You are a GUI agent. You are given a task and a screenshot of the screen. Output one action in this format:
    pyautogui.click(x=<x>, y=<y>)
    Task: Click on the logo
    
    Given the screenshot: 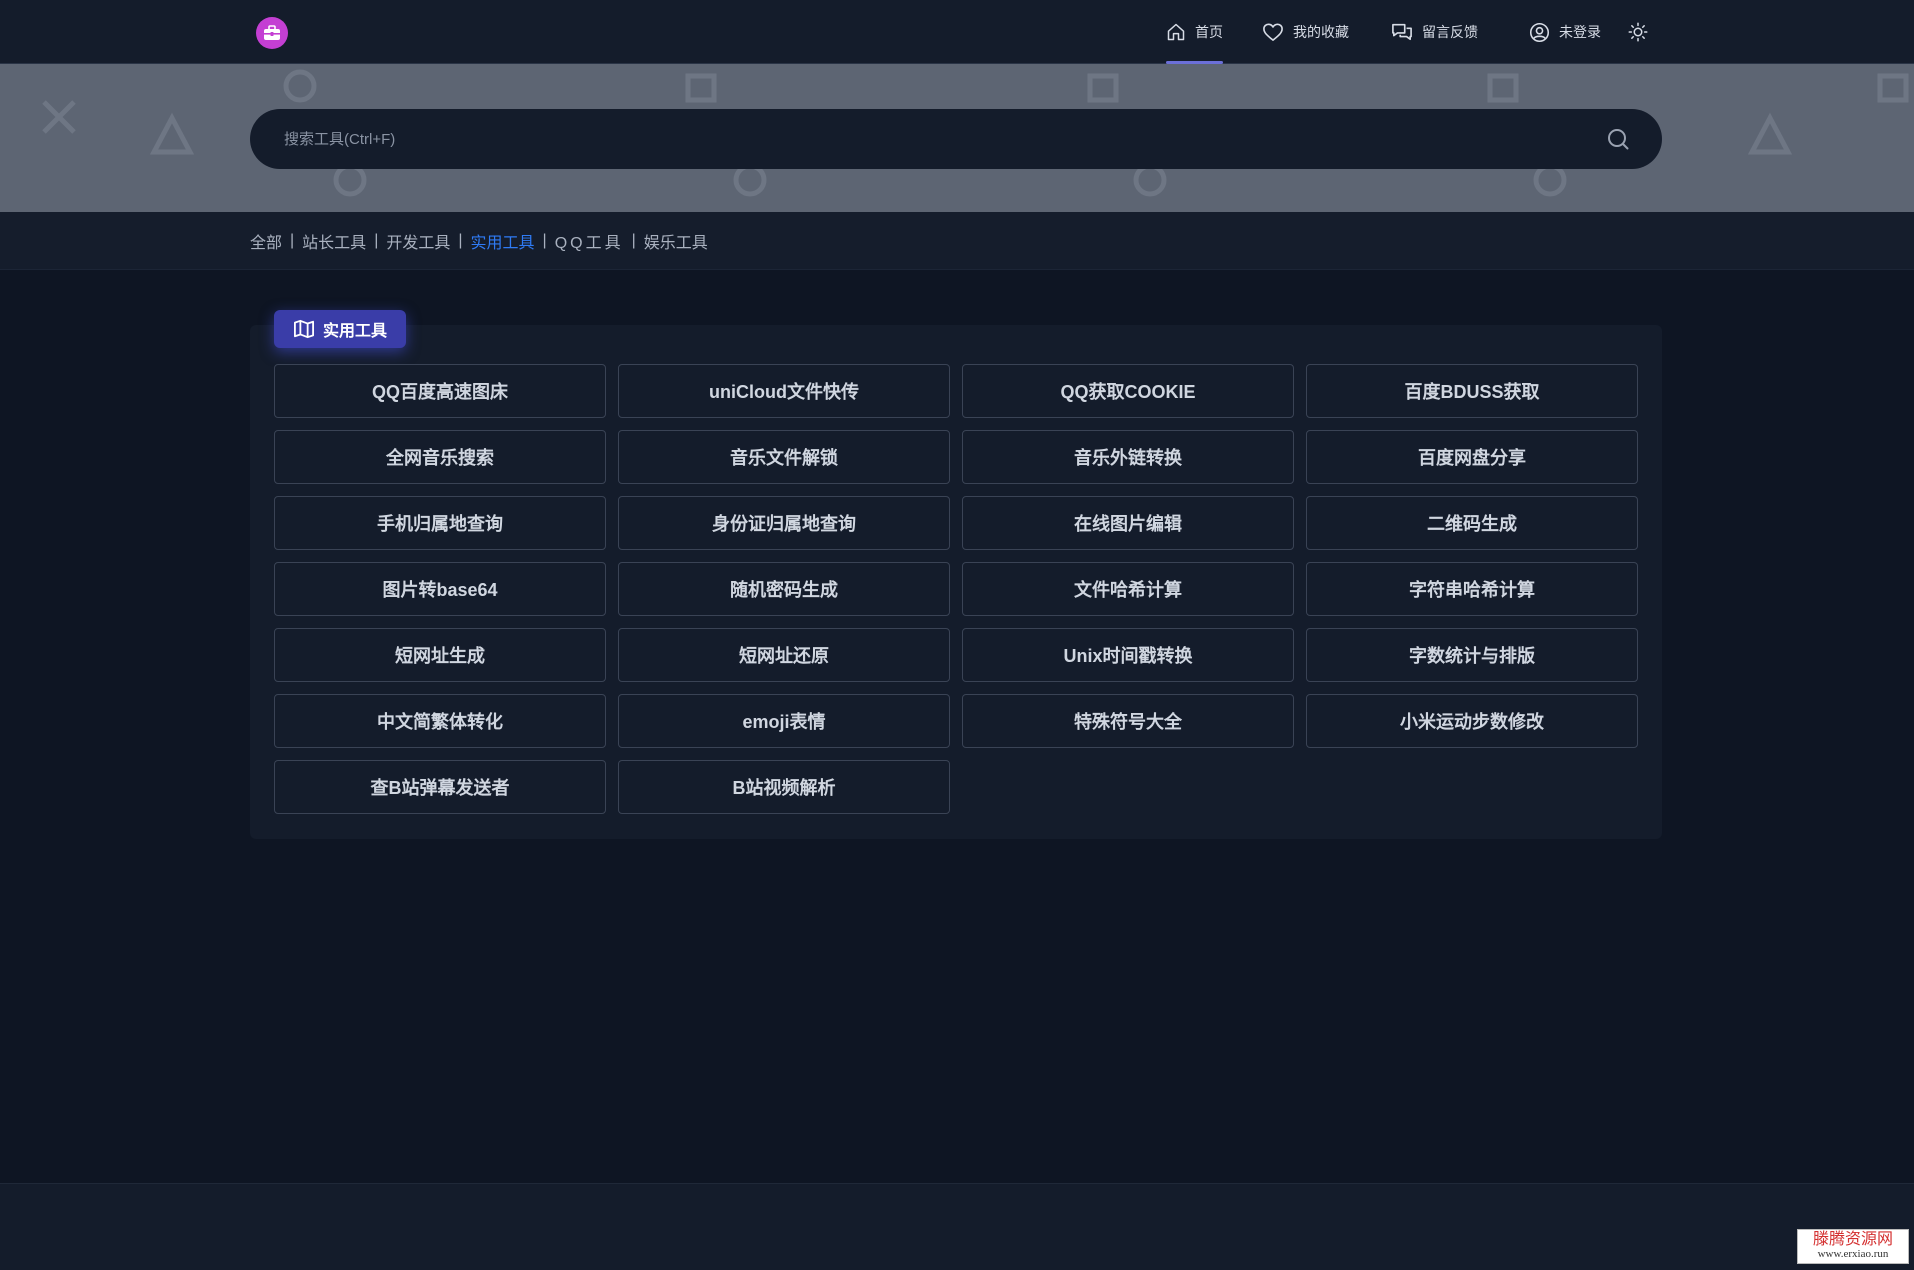 What is the action you would take?
    pyautogui.click(x=272, y=33)
    